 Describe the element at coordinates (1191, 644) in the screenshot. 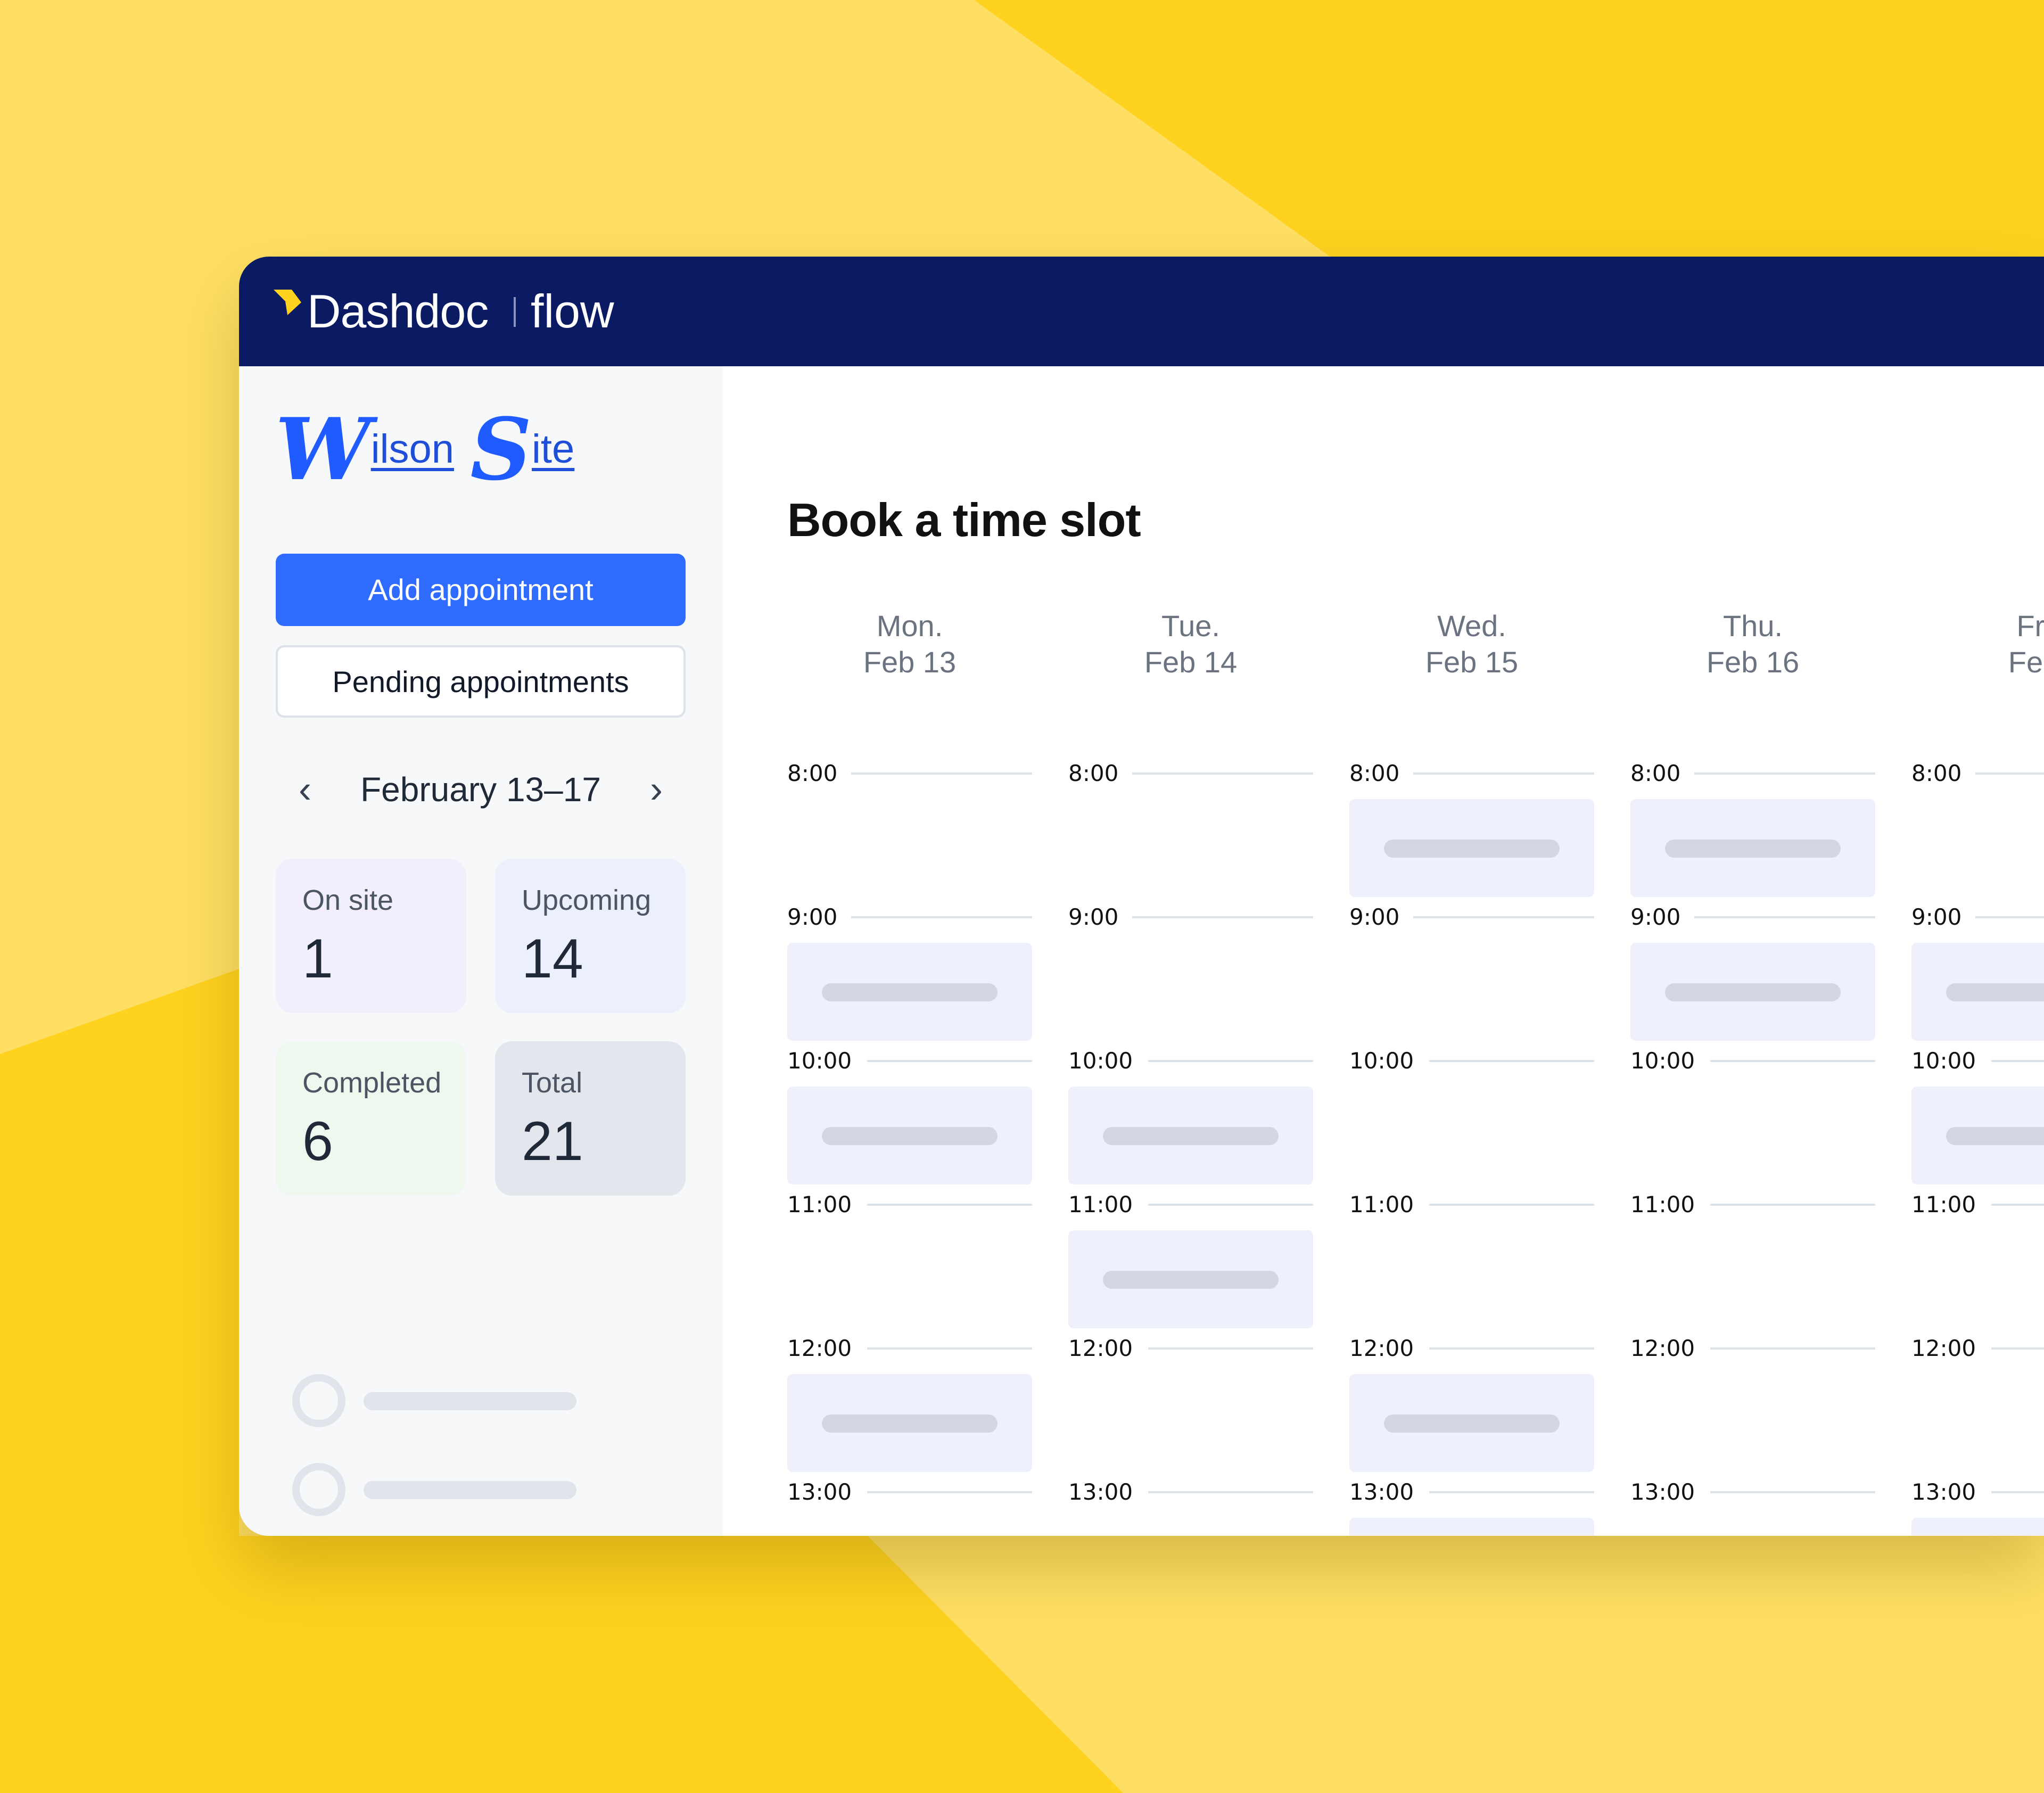

I see `day-column-header: Tue. Feb 14` at that location.